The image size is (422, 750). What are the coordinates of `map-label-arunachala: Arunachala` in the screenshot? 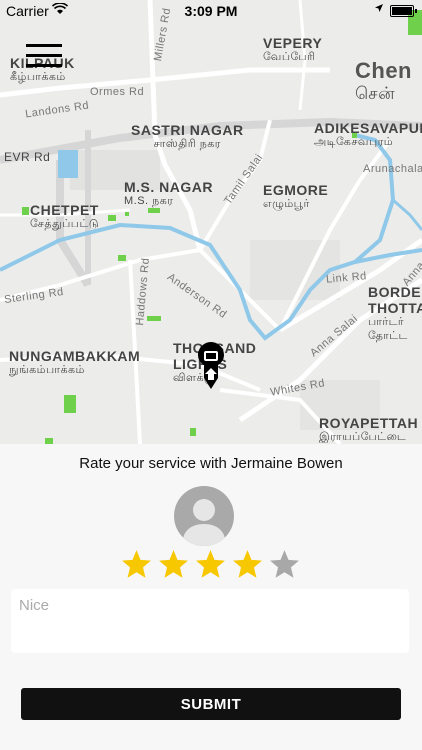 It's located at (392, 169).